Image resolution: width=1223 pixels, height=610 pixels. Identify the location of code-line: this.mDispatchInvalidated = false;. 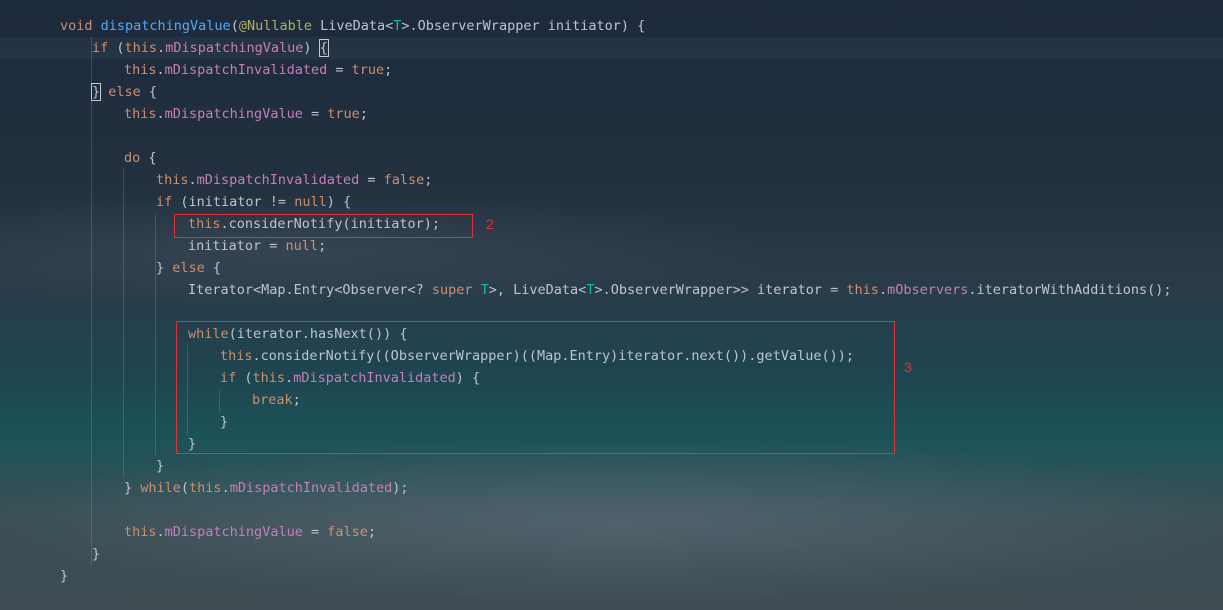
(294, 180).